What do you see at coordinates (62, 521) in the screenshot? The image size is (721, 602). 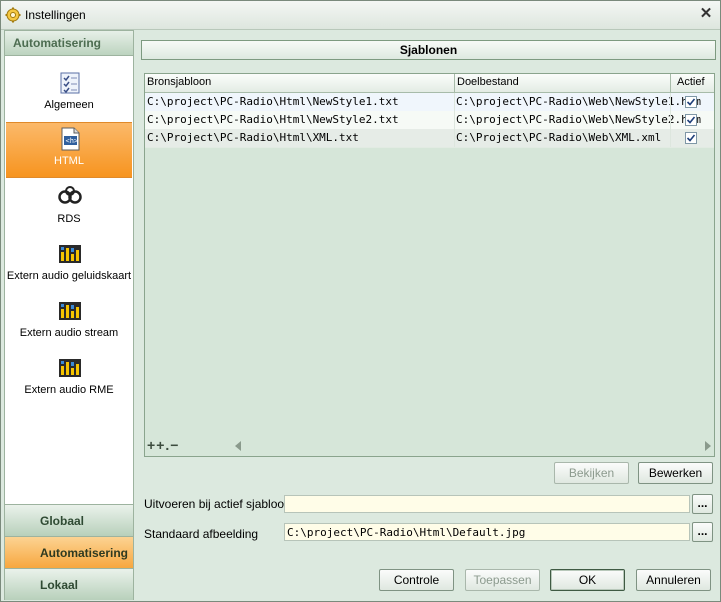 I see `group-button-label: Globaal` at bounding box center [62, 521].